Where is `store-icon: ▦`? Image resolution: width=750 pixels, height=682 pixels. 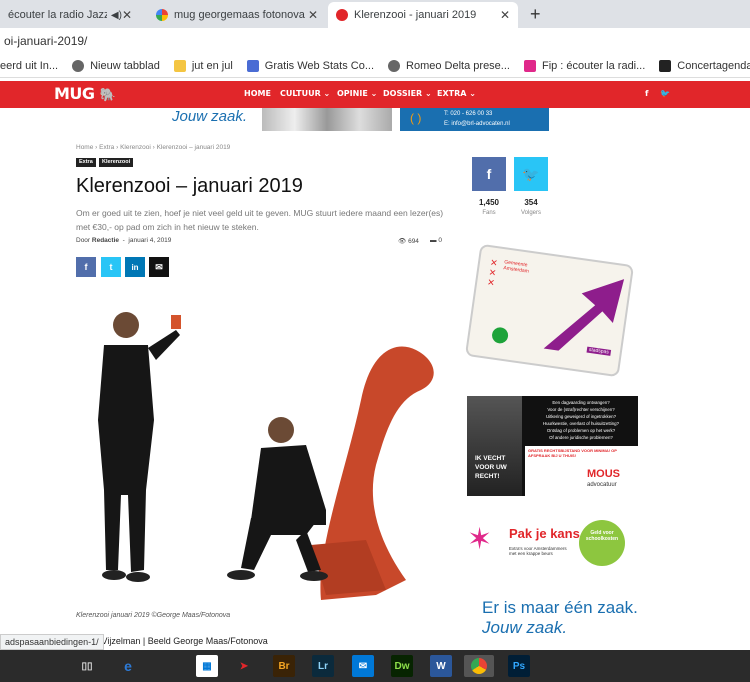
store-icon: ▦ is located at coordinates (207, 666).